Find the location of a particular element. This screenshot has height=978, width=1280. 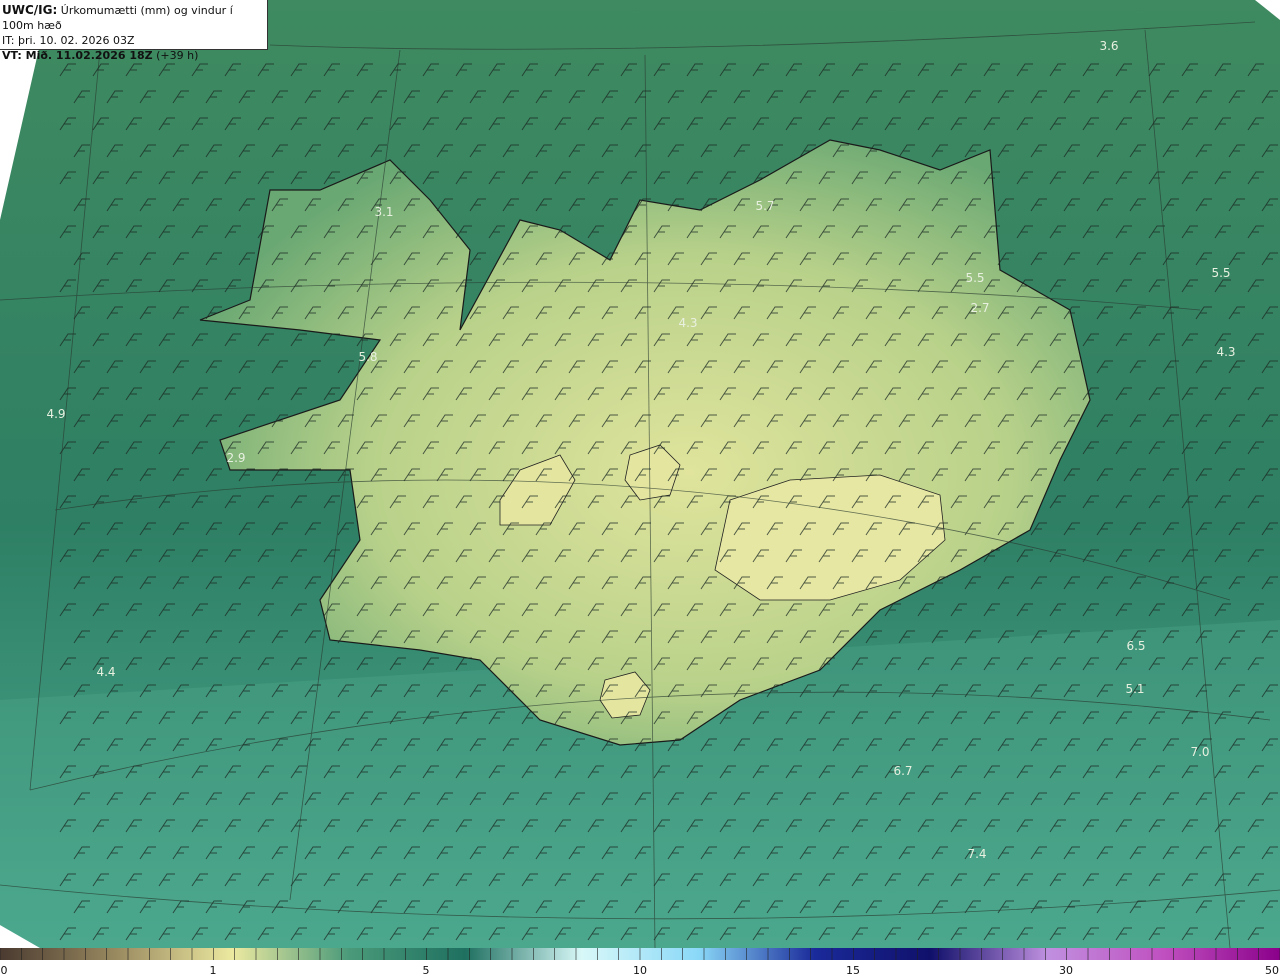

colorbar-tick-label: 30 is located at coordinates (1066, 970).